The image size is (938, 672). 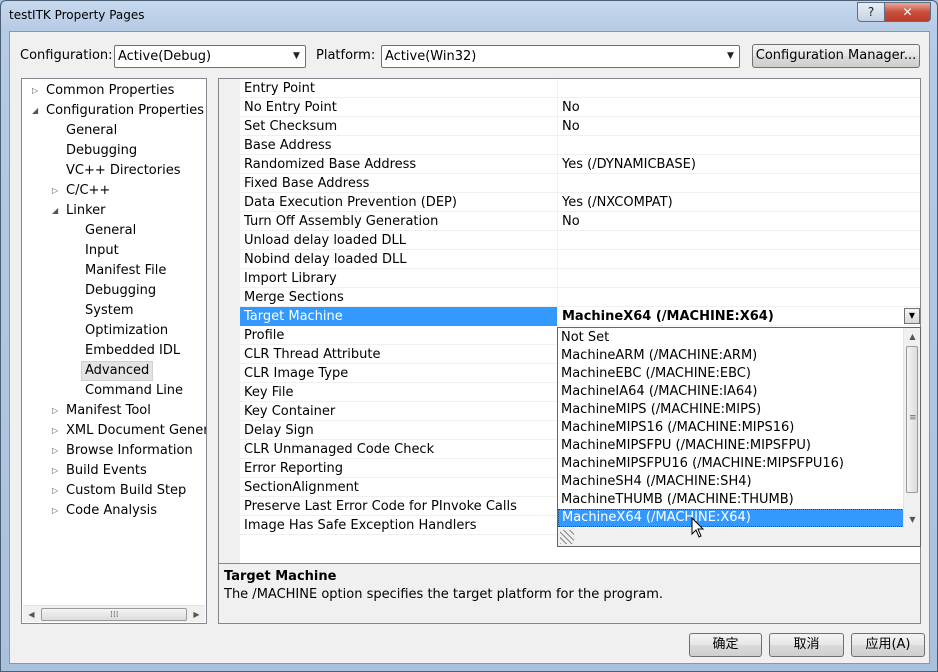 What do you see at coordinates (109, 311) in the screenshot?
I see `tree-item: System` at bounding box center [109, 311].